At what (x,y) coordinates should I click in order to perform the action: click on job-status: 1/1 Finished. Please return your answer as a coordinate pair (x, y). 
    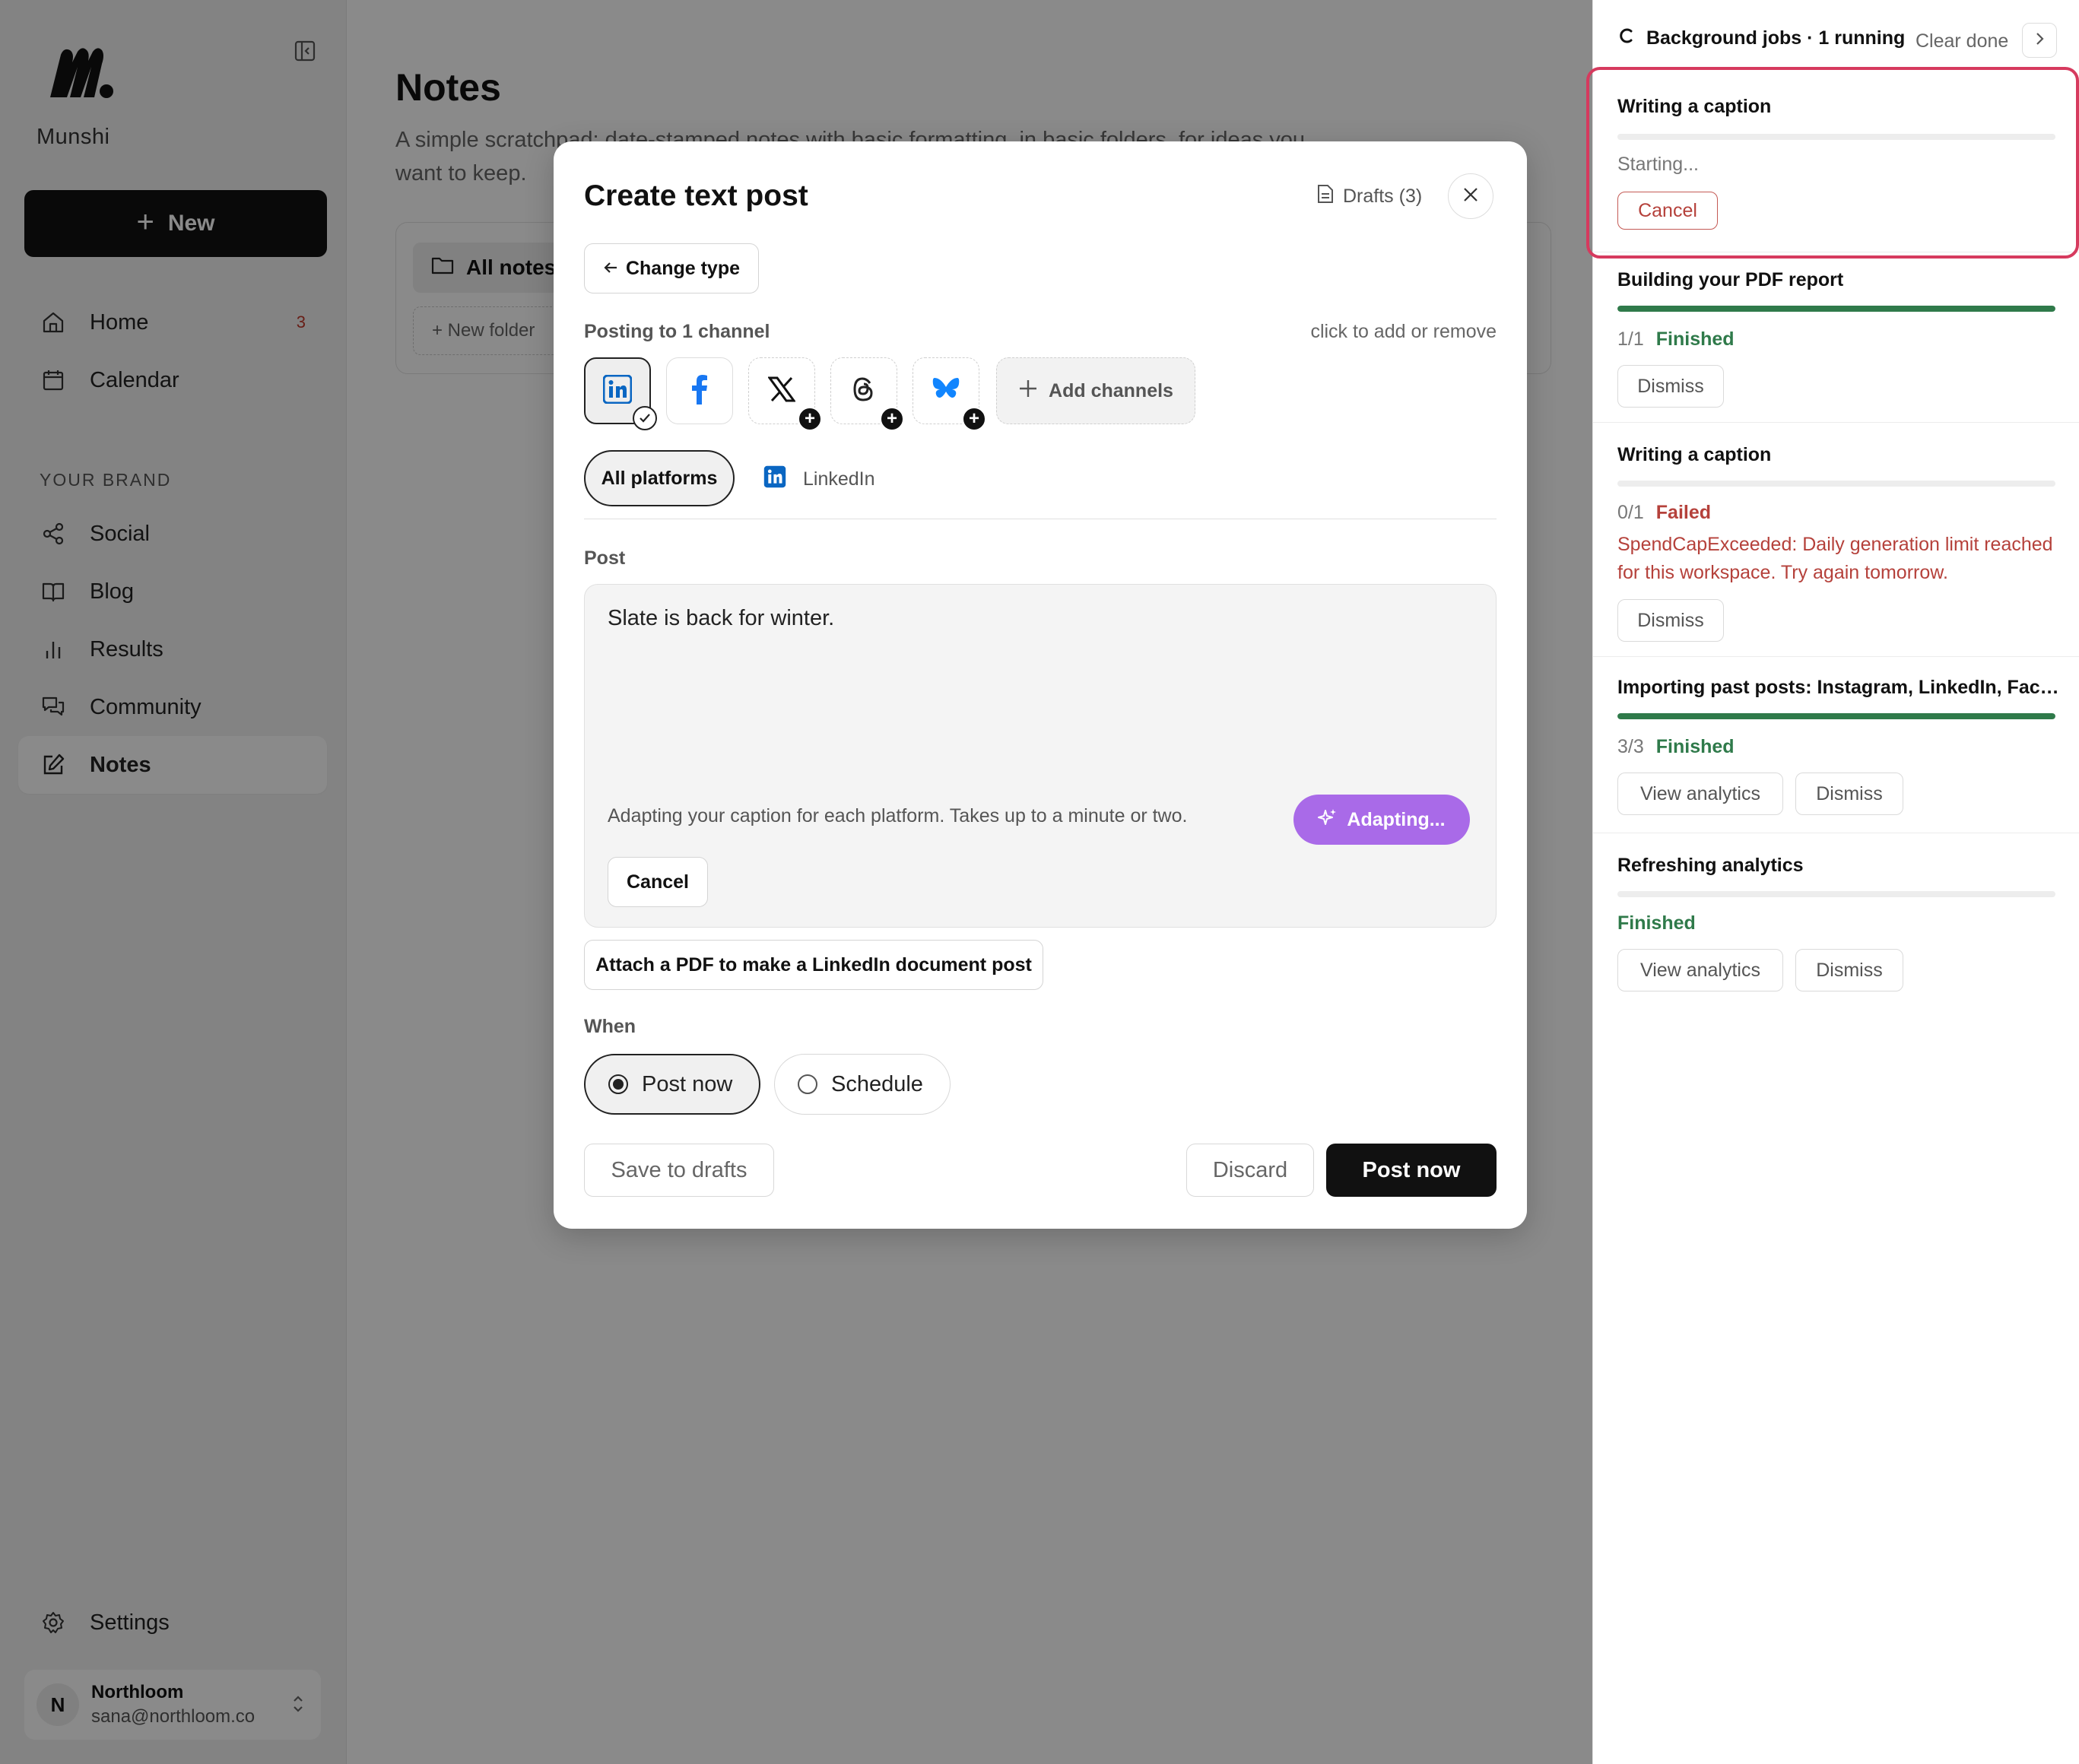
    Looking at the image, I should click on (1676, 339).